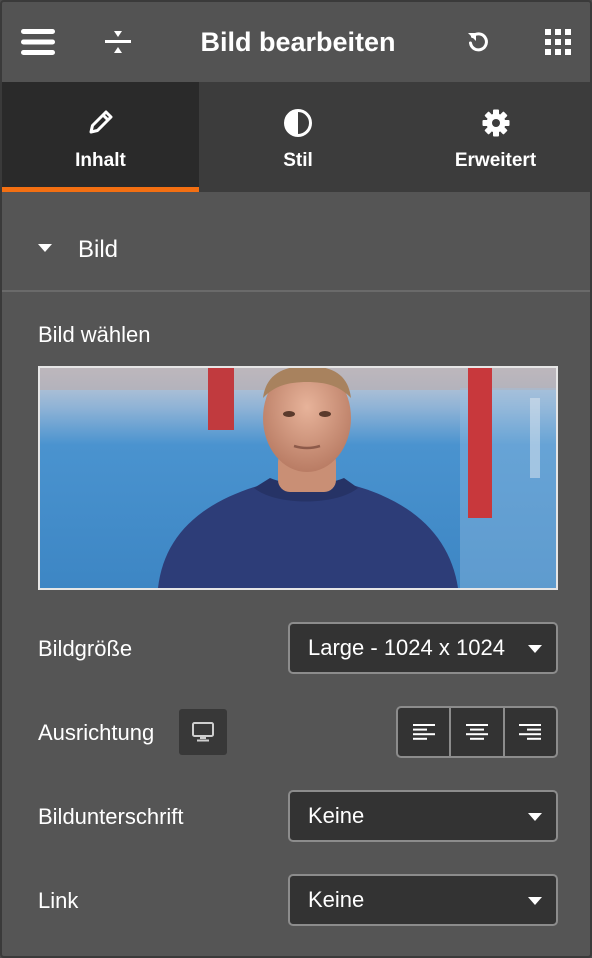 This screenshot has height=958, width=592. I want to click on panel-title: Bild bearbeiten, so click(298, 42).